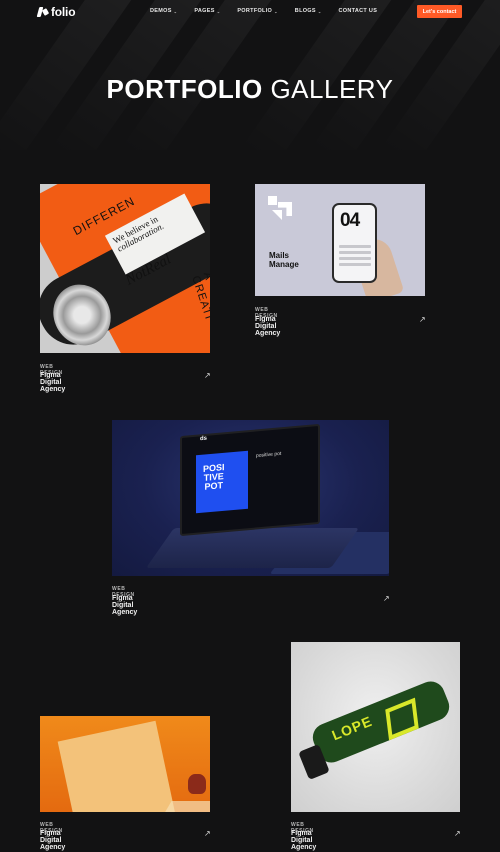 Image resolution: width=500 pixels, height=852 pixels. Describe the element at coordinates (214, 477) in the screenshot. I see `screen-logo: POSI TIVE POT` at that location.